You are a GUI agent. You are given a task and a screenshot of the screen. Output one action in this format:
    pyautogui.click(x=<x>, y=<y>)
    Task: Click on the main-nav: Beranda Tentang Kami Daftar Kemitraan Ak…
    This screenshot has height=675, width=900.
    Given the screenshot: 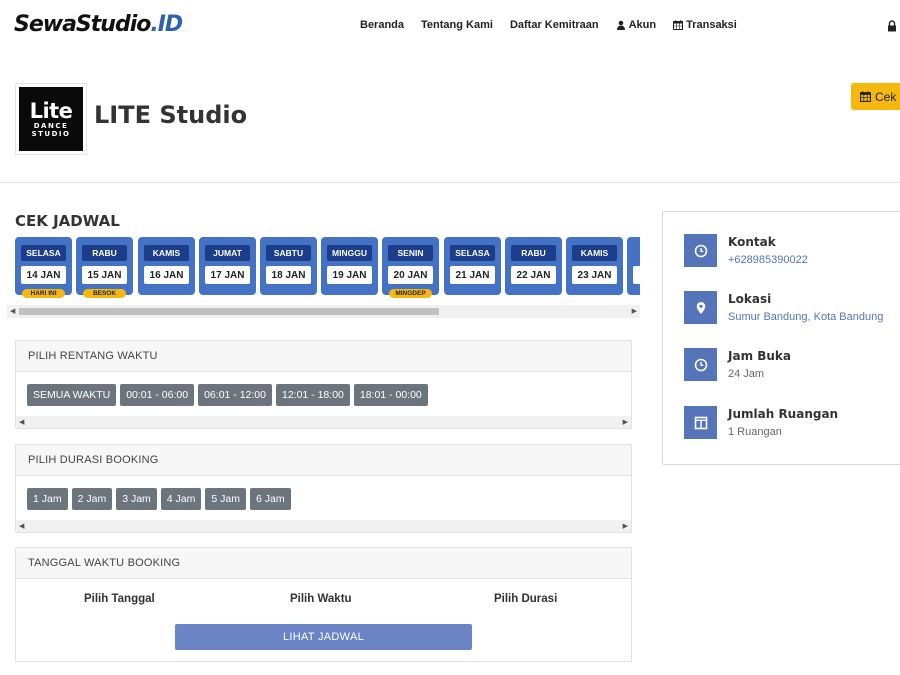 What is the action you would take?
    pyautogui.click(x=557, y=25)
    